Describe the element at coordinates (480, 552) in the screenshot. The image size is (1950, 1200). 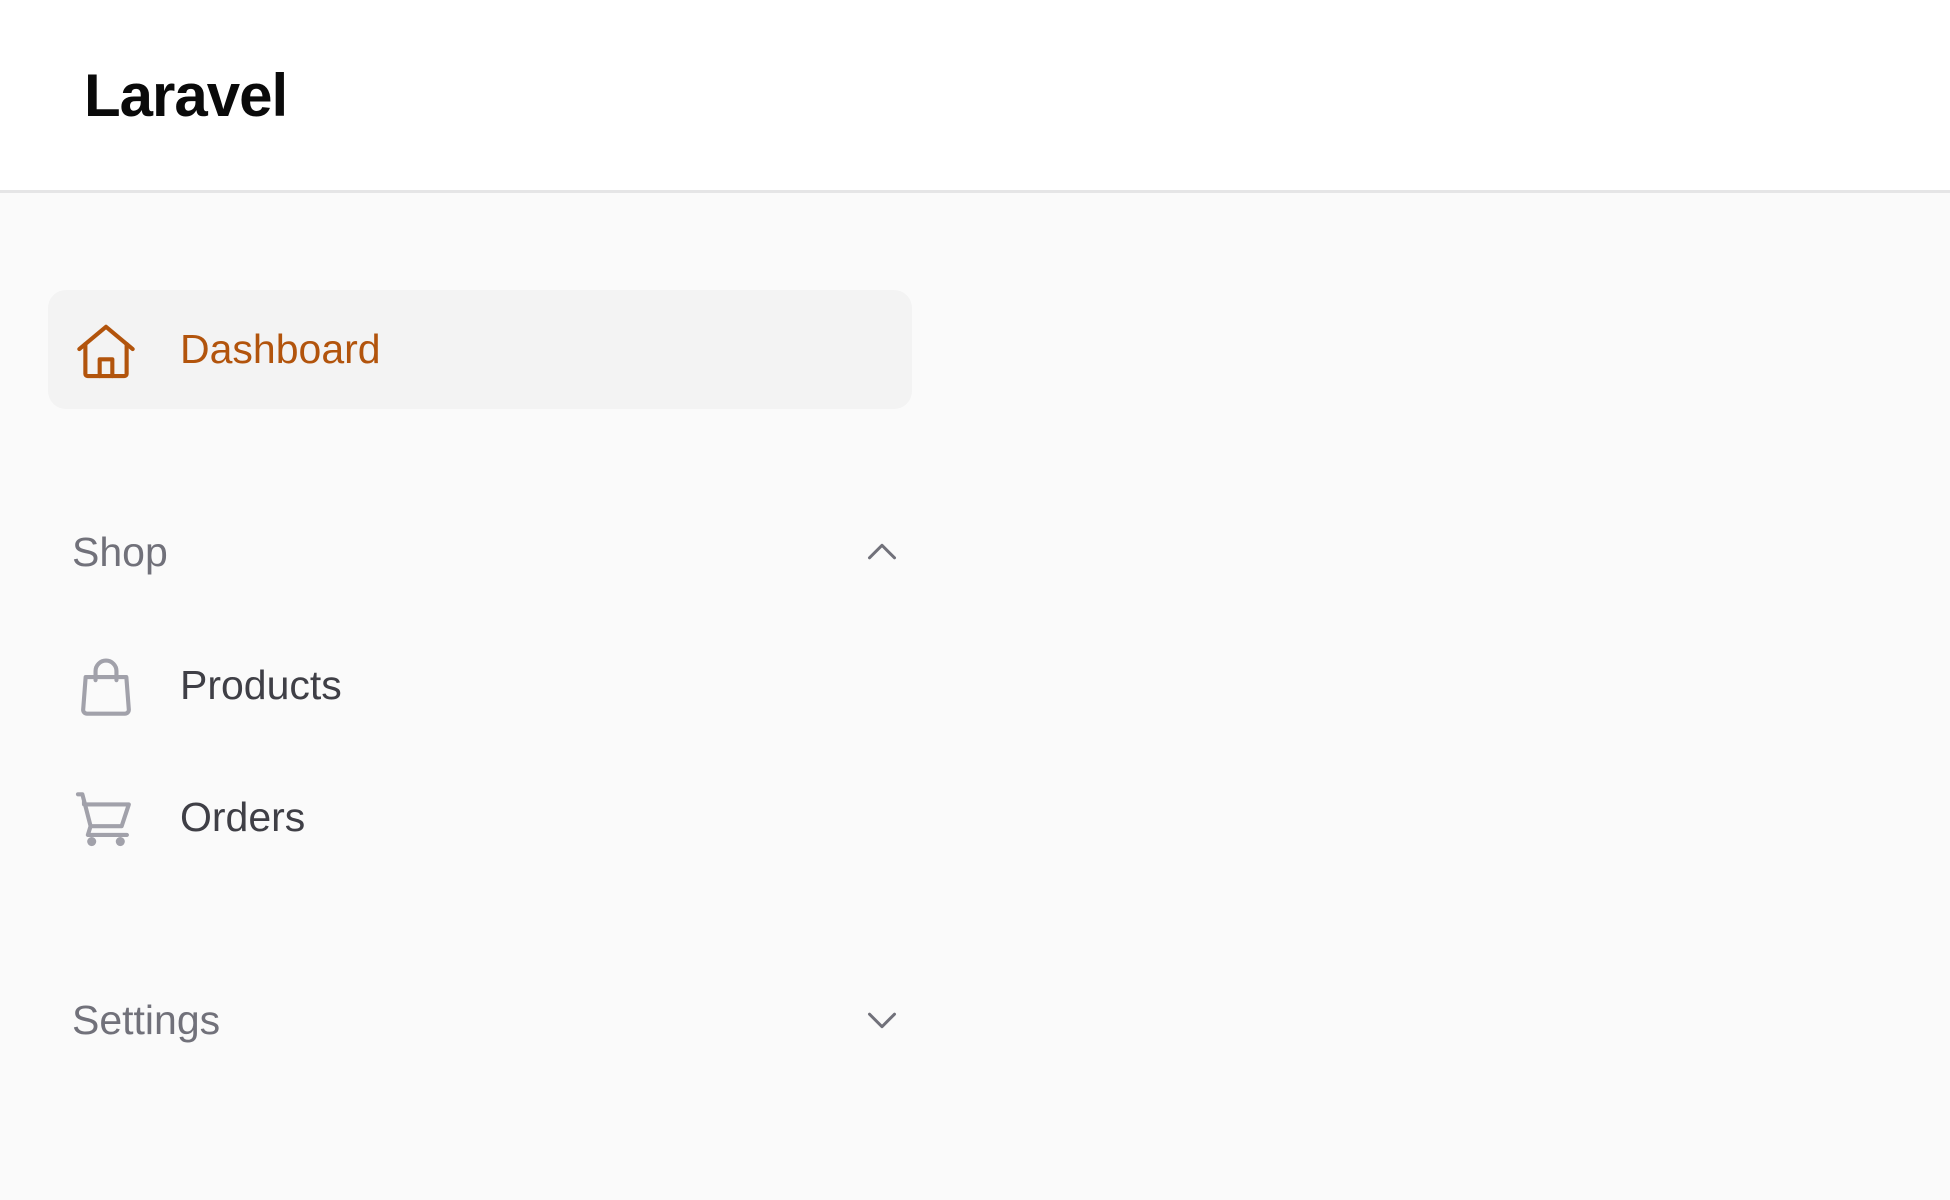
I see `sidebar-group-shop: Shop` at that location.